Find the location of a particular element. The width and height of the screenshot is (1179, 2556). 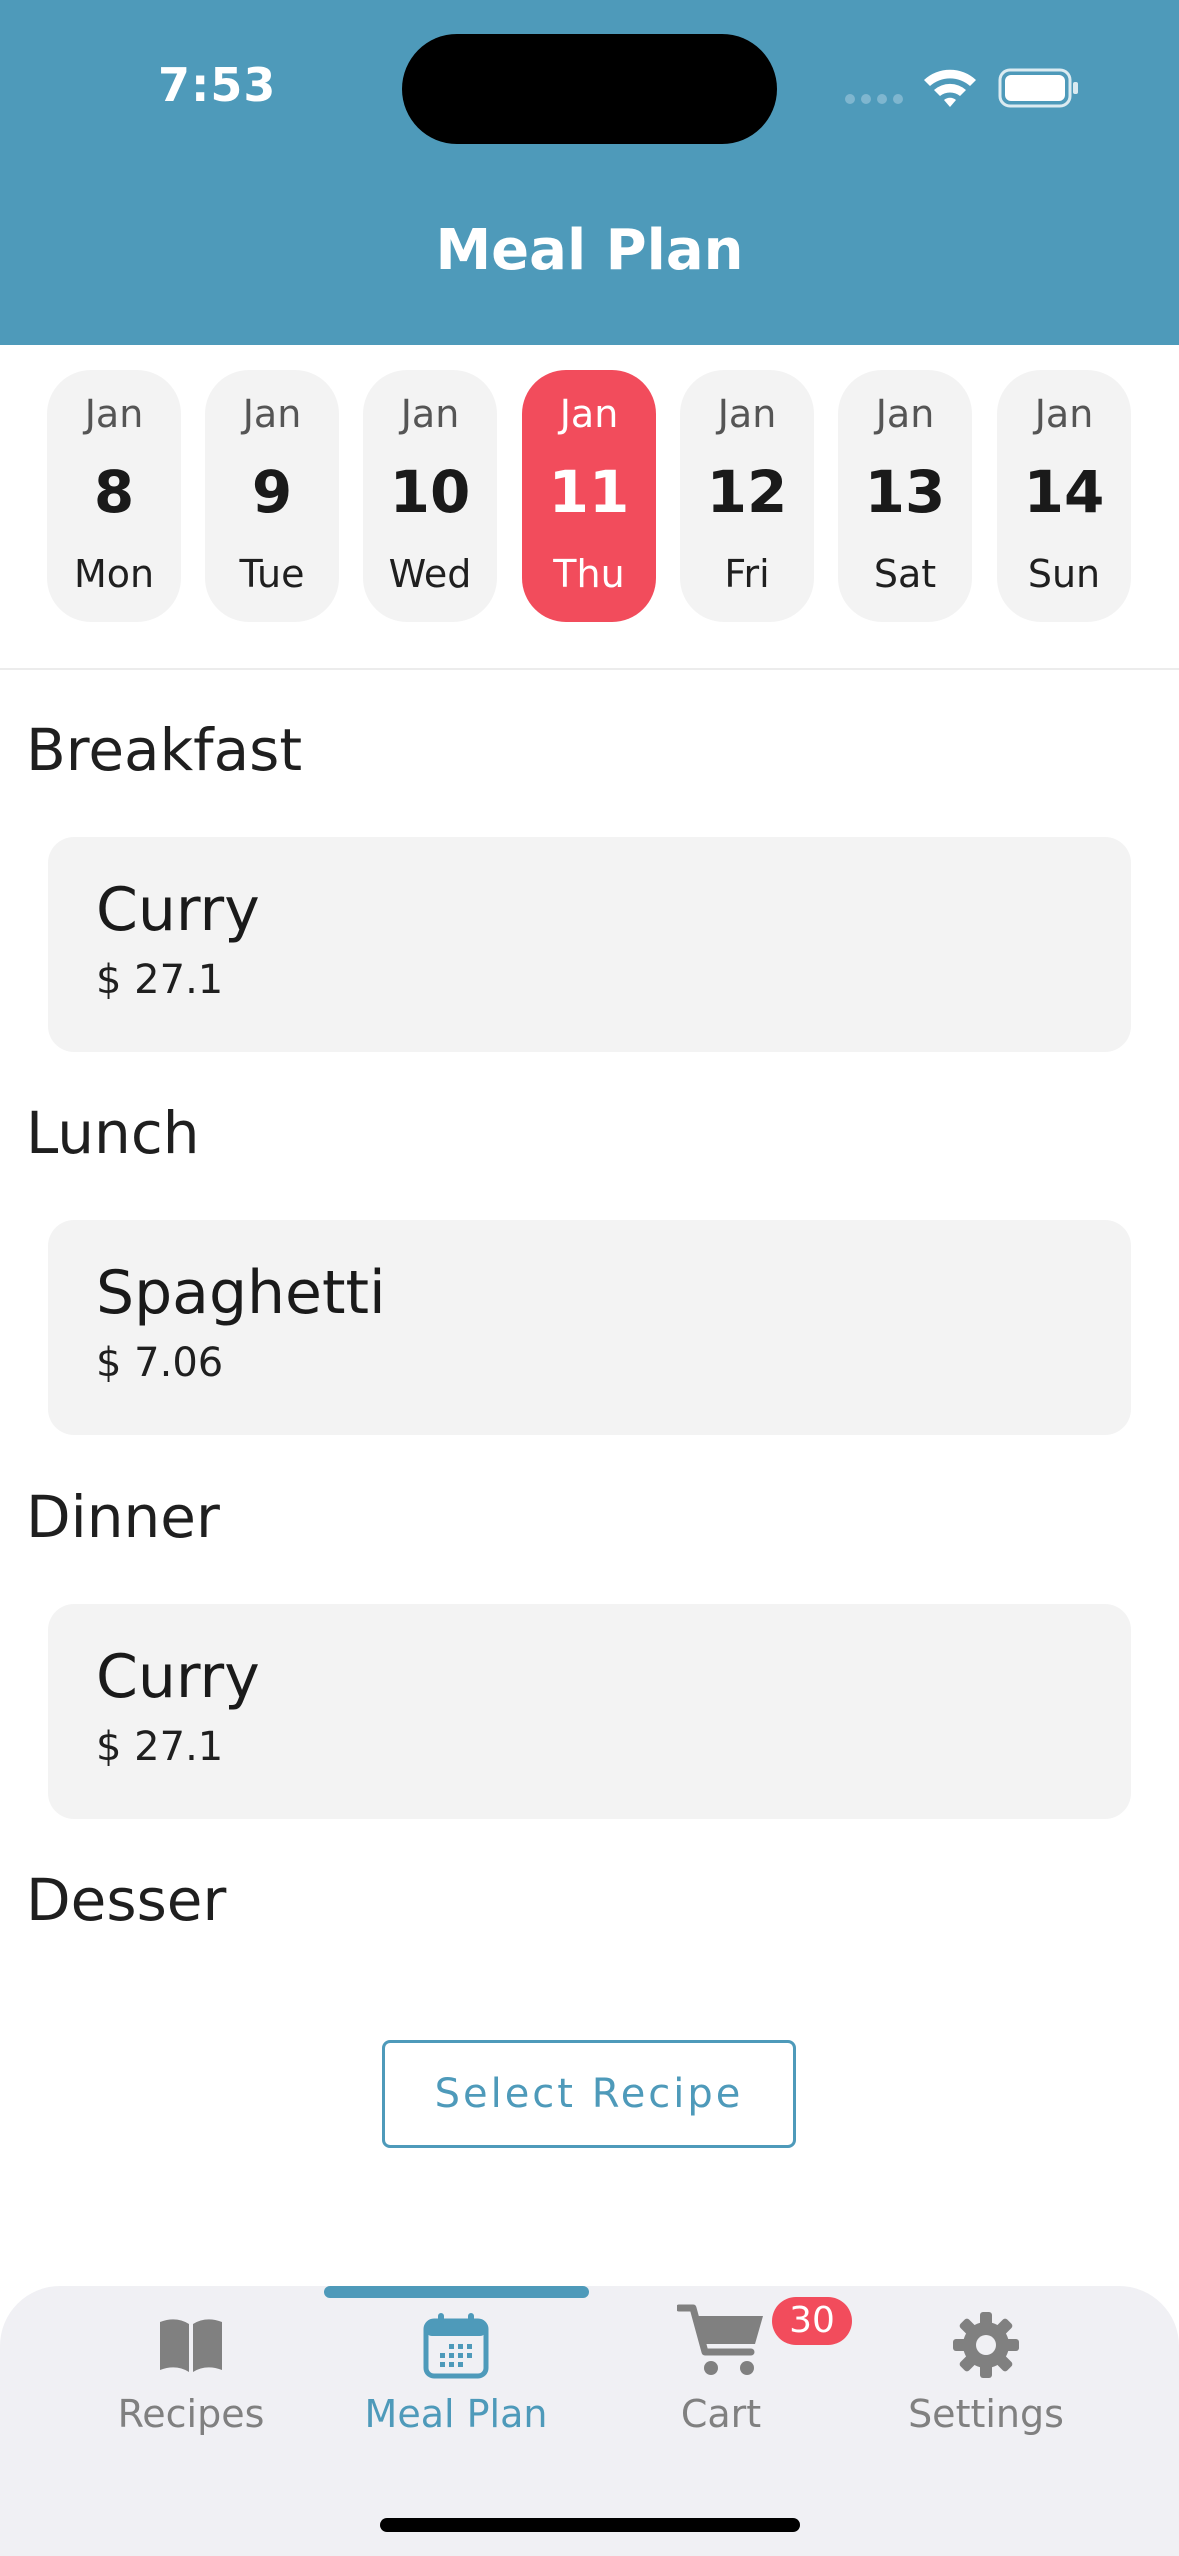

day-wed-10: Jan 10 Wed is located at coordinates (430, 496).